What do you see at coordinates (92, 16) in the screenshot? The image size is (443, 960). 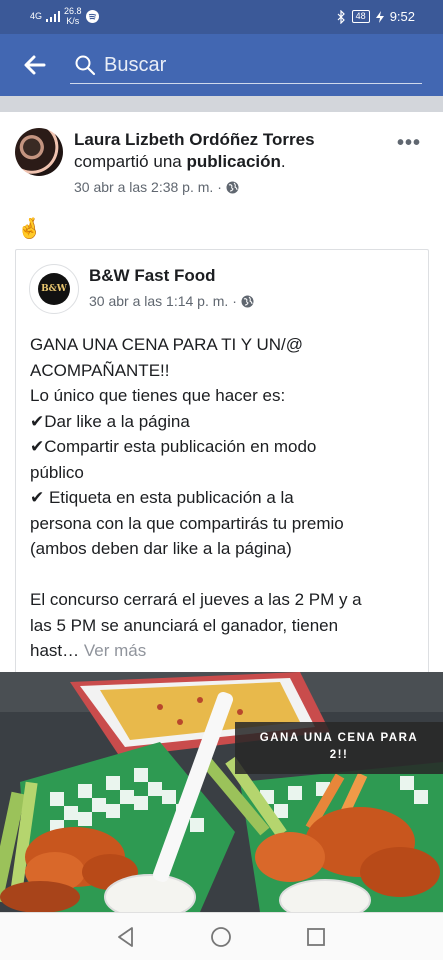 I see `spotify-icon` at bounding box center [92, 16].